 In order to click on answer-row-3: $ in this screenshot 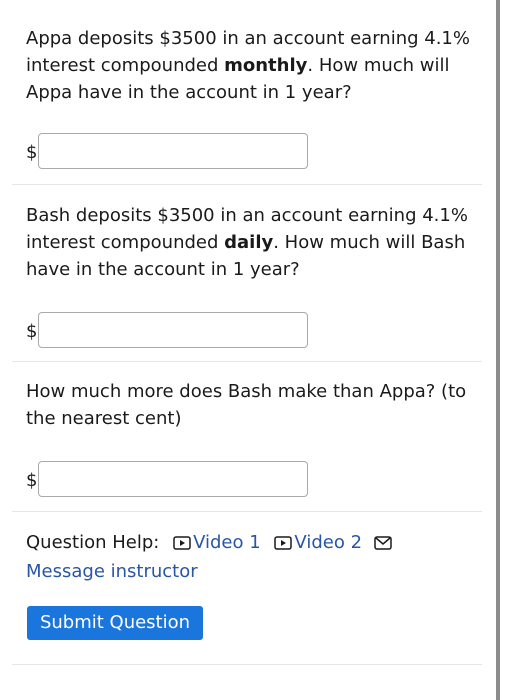, I will do `click(171, 481)`.